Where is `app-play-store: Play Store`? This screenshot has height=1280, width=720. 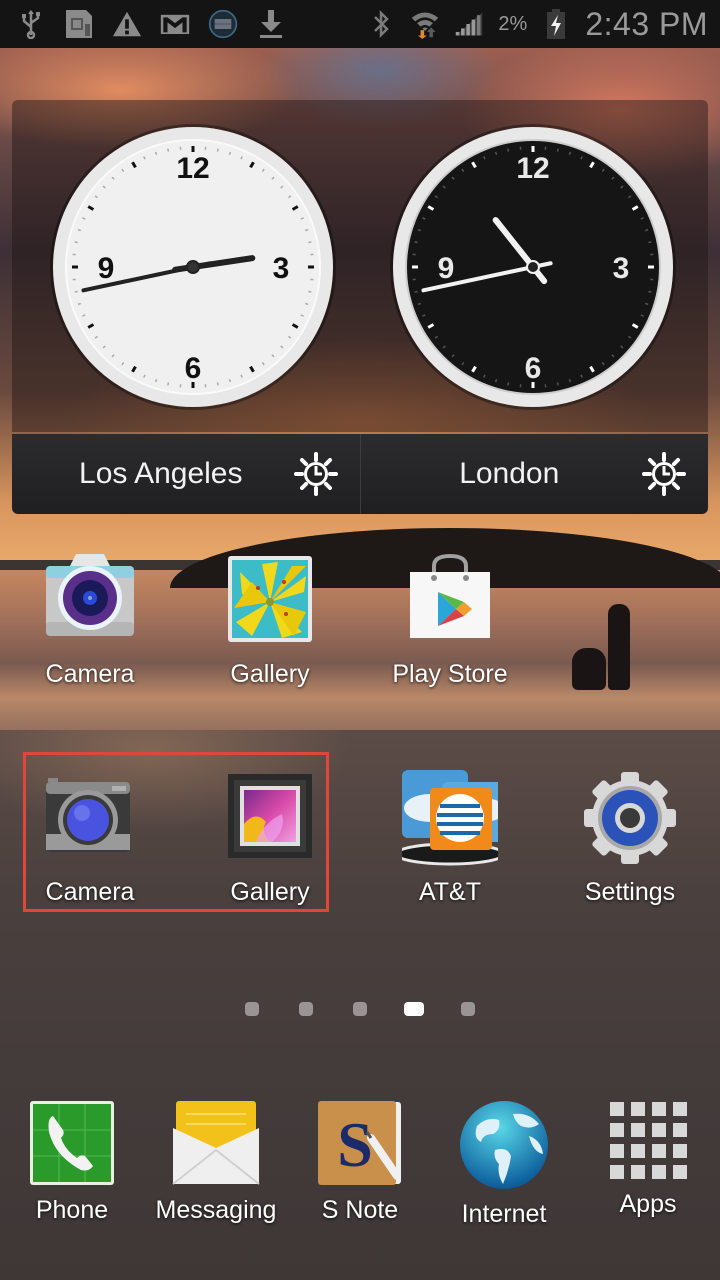 app-play-store: Play Store is located at coordinates (450, 627).